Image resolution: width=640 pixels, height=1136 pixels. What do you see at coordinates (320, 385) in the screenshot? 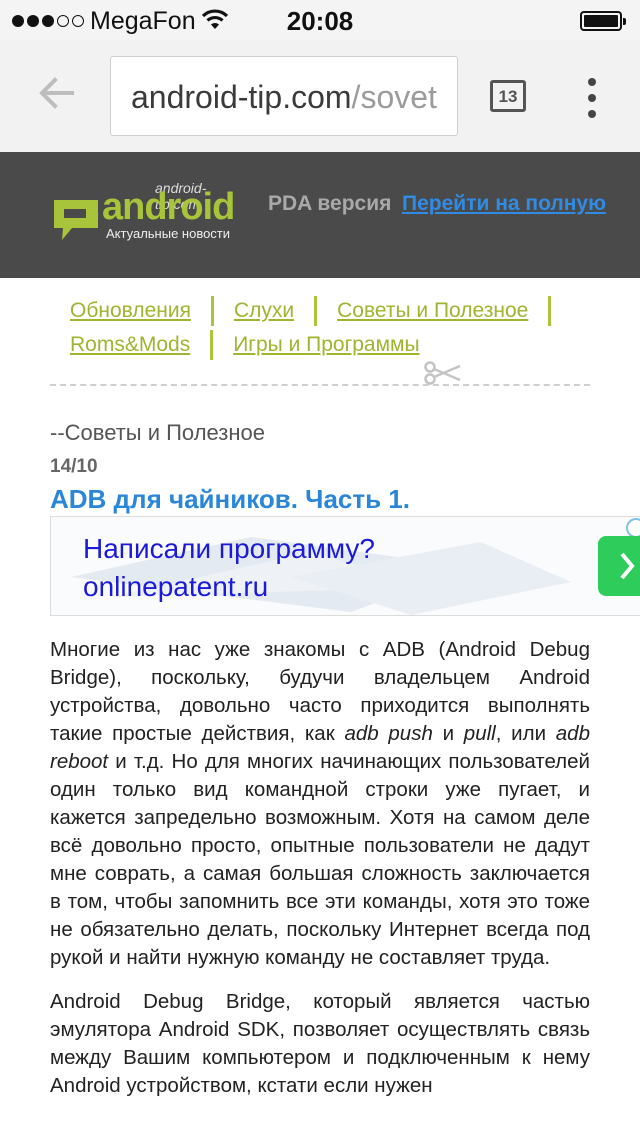
I see `cut-line-divider` at bounding box center [320, 385].